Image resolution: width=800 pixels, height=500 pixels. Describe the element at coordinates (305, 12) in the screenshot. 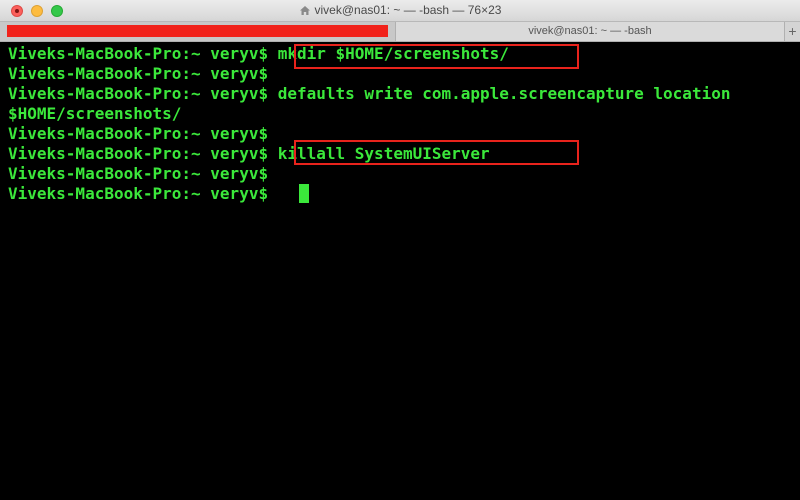

I see `home-icon` at that location.